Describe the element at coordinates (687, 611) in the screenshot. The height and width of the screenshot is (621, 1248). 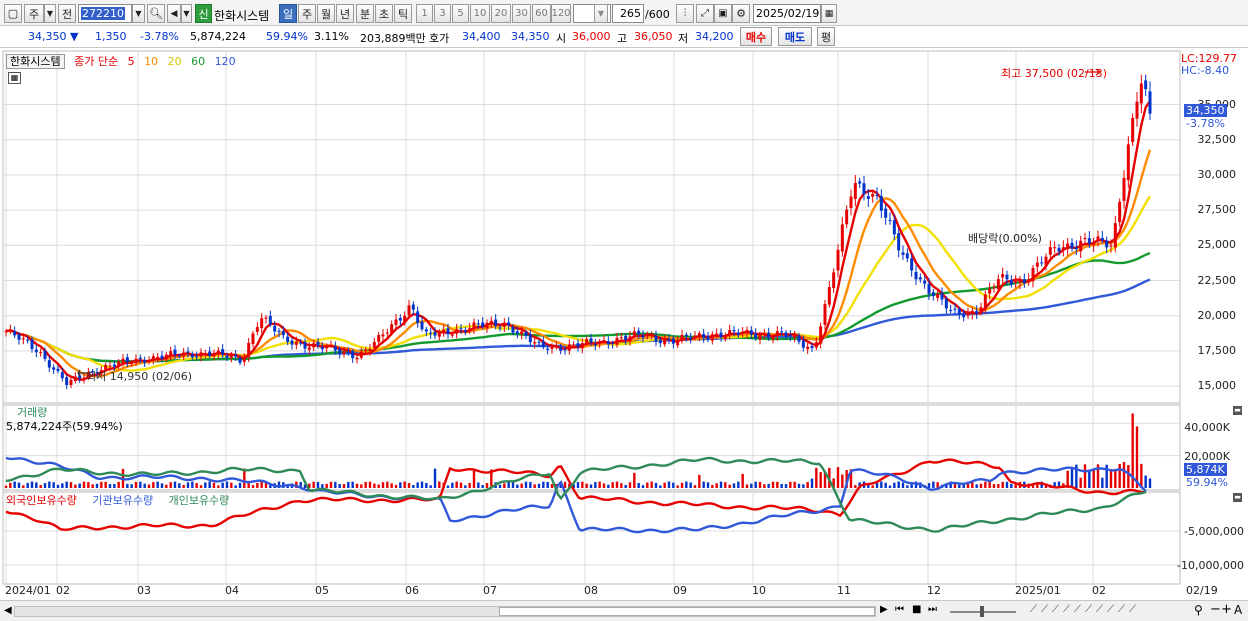
I see `scrollbar-thumb` at that location.